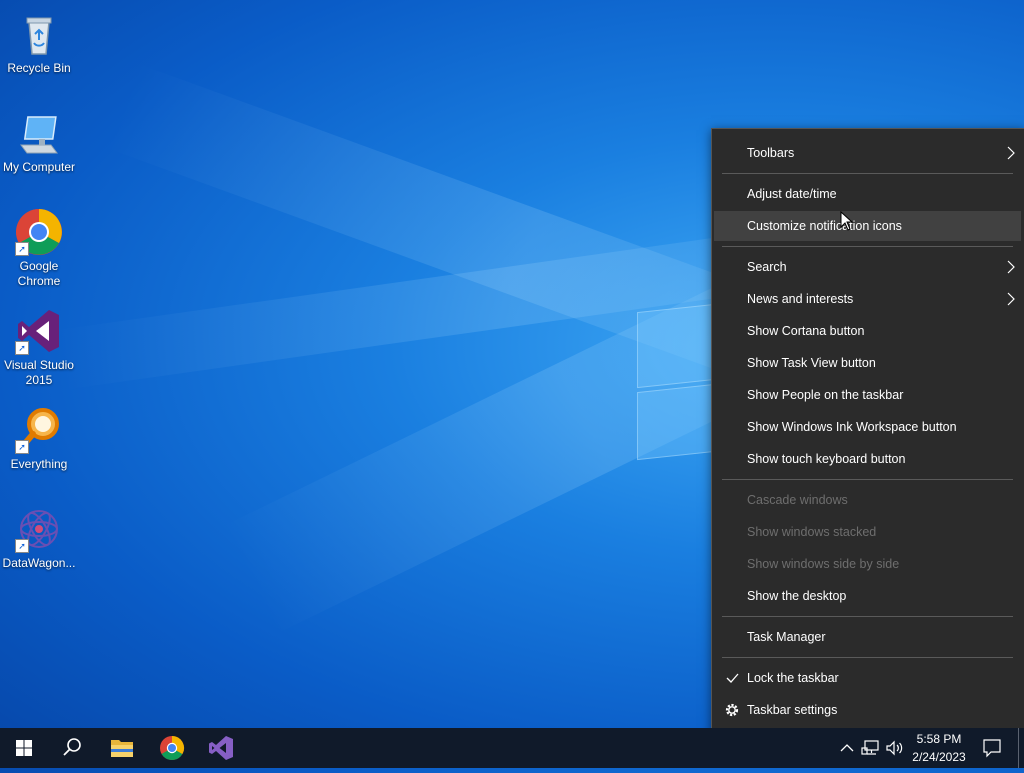 The width and height of the screenshot is (1024, 773). What do you see at coordinates (39, 464) in the screenshot?
I see `desktop-icon-label: Everything` at bounding box center [39, 464].